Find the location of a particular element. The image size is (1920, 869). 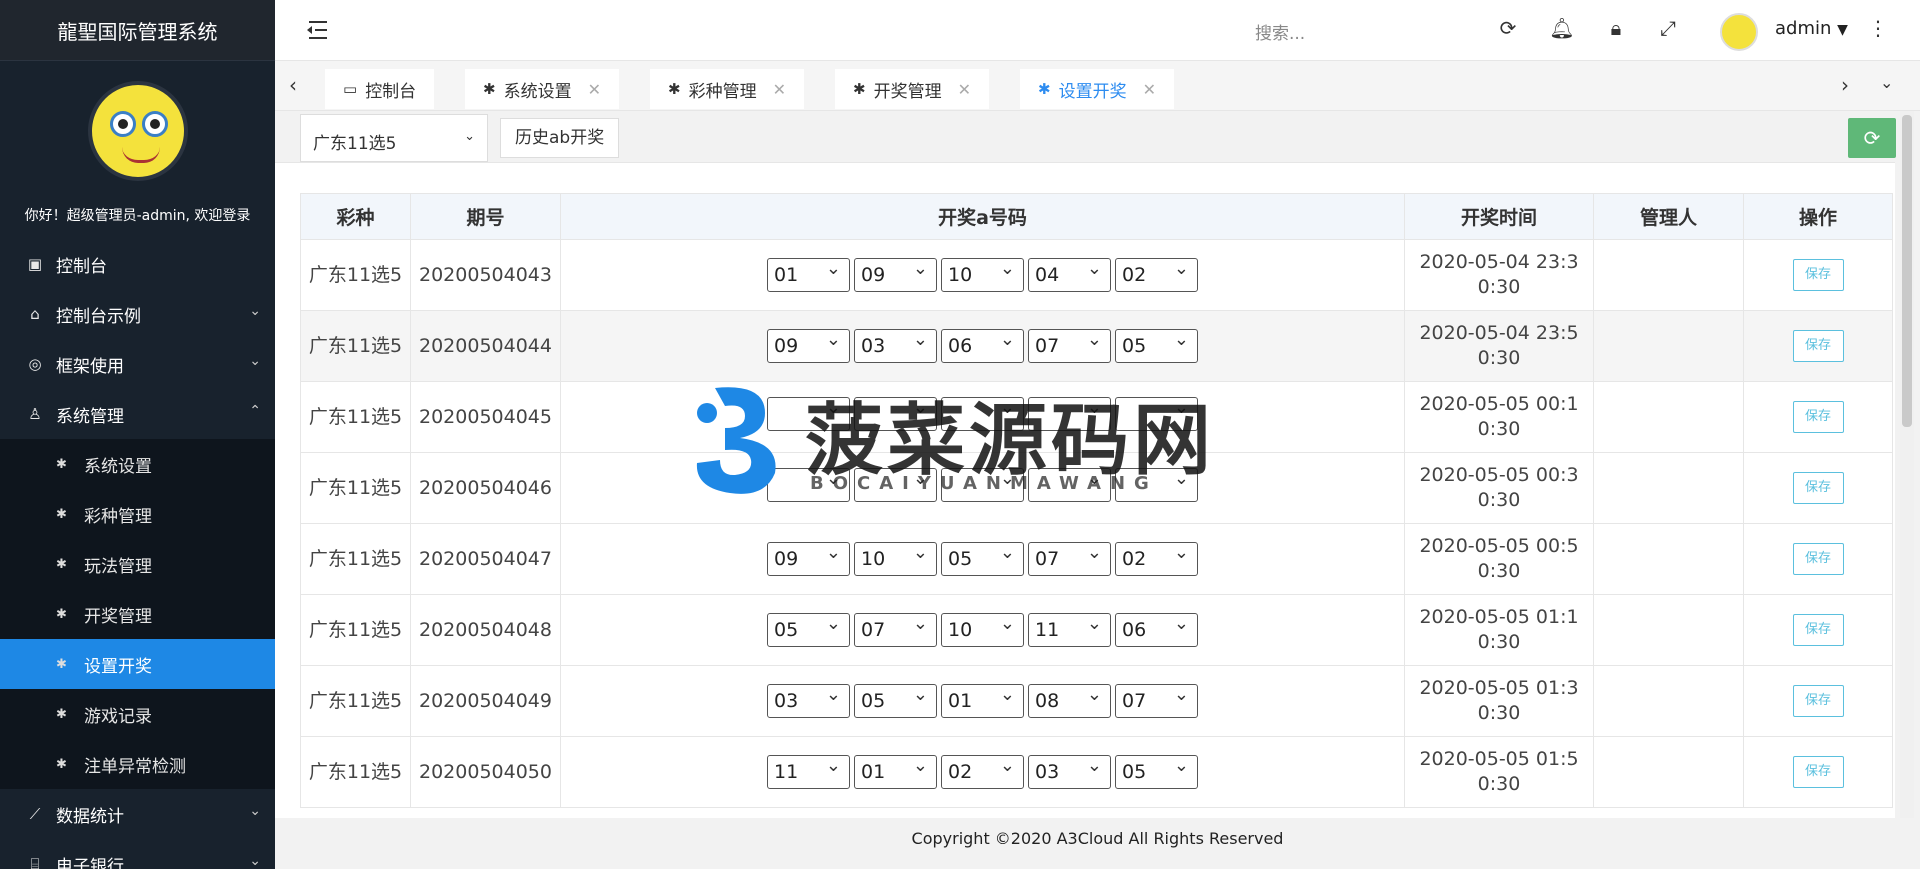

sidebar-item-dashboard-examples: ⌂ 控制台示例 ⌄ is located at coordinates (137, 314).